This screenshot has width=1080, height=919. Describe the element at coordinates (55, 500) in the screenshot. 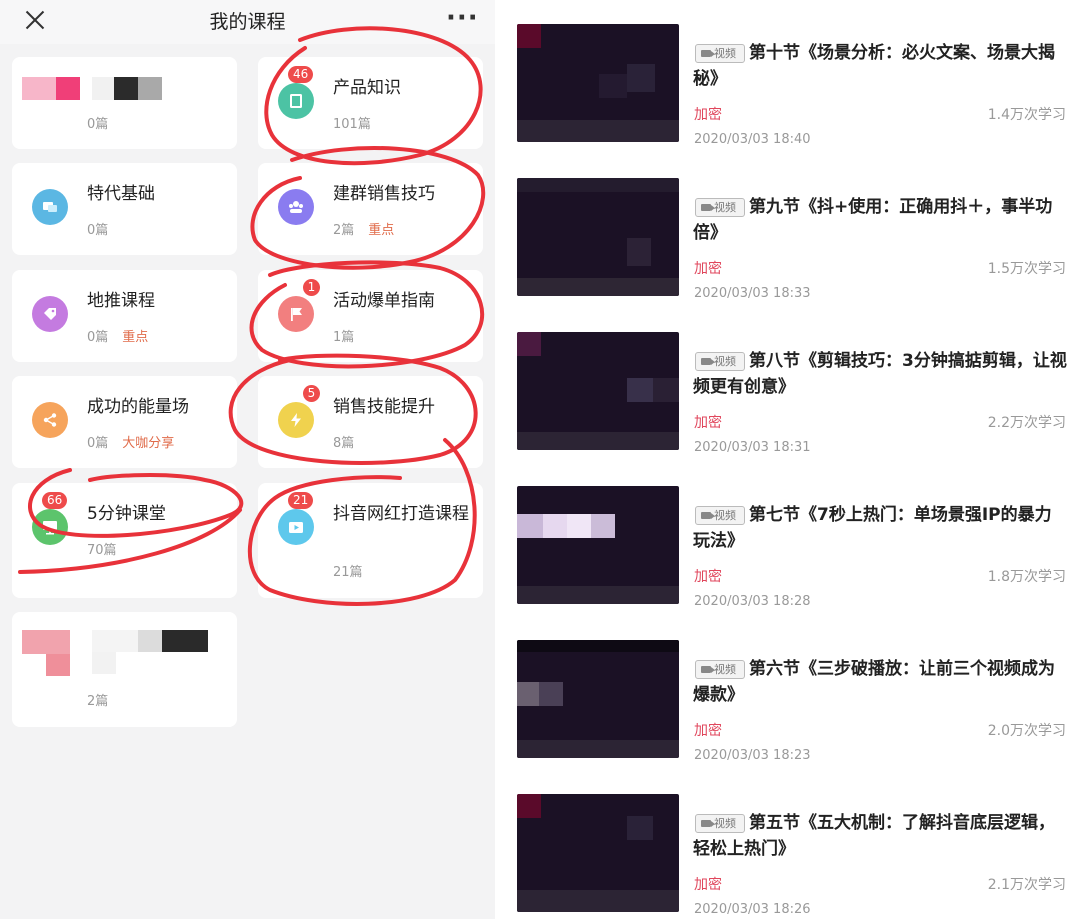

I see `unread-badge: 66` at that location.